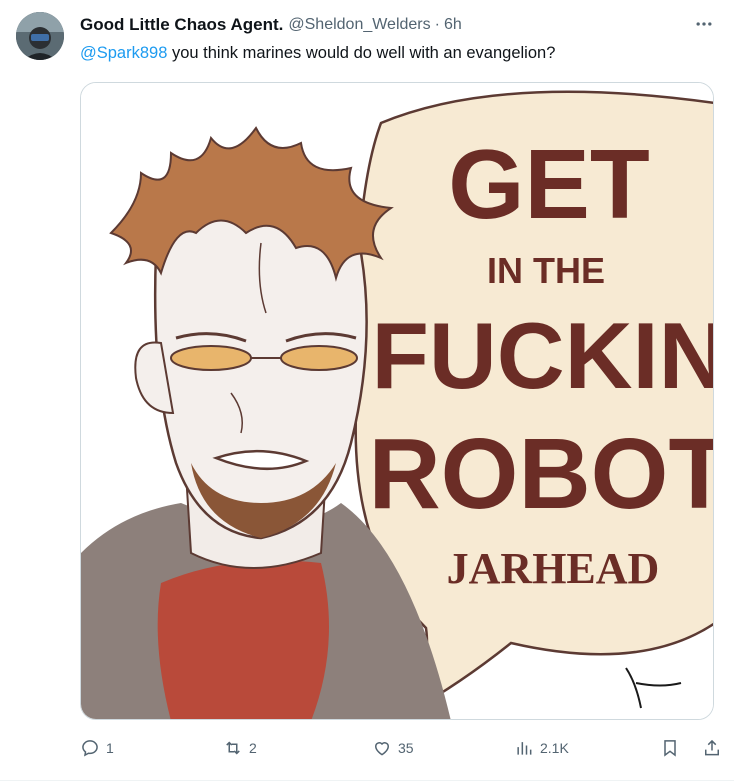  I want to click on bookmark-icon, so click(670, 748).